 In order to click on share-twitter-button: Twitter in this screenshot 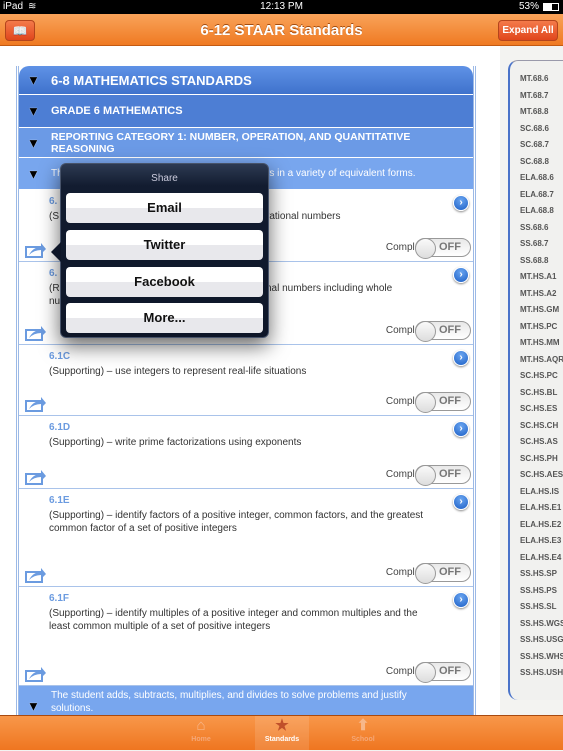, I will do `click(164, 245)`.